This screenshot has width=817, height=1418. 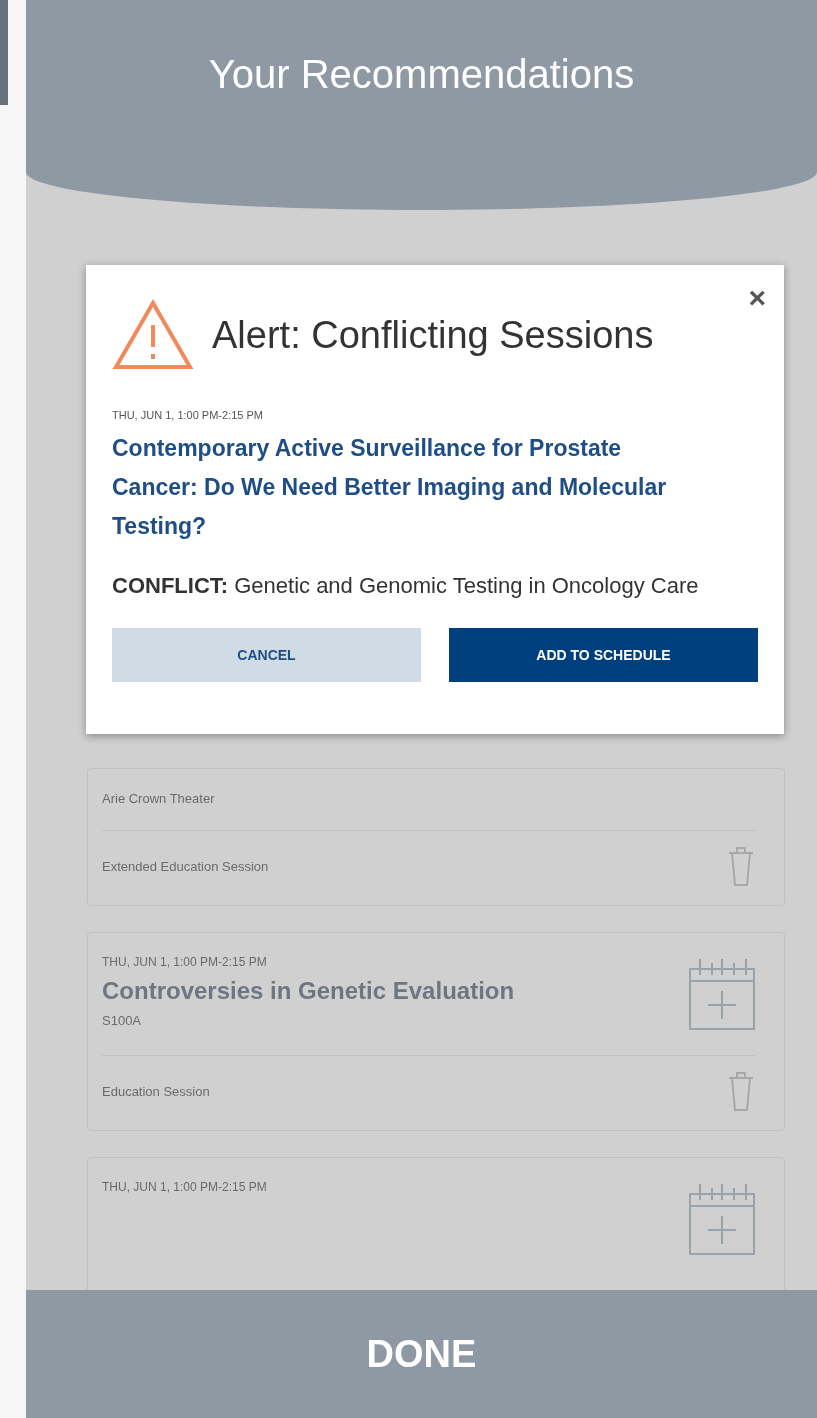 What do you see at coordinates (122, 1020) in the screenshot?
I see `session-room: S100A` at bounding box center [122, 1020].